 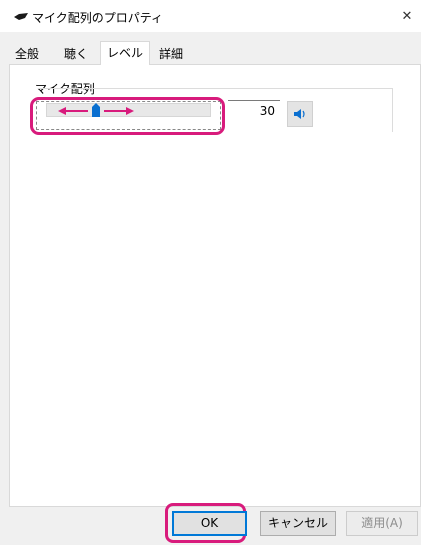 I want to click on slider-highlight, so click(x=127, y=116).